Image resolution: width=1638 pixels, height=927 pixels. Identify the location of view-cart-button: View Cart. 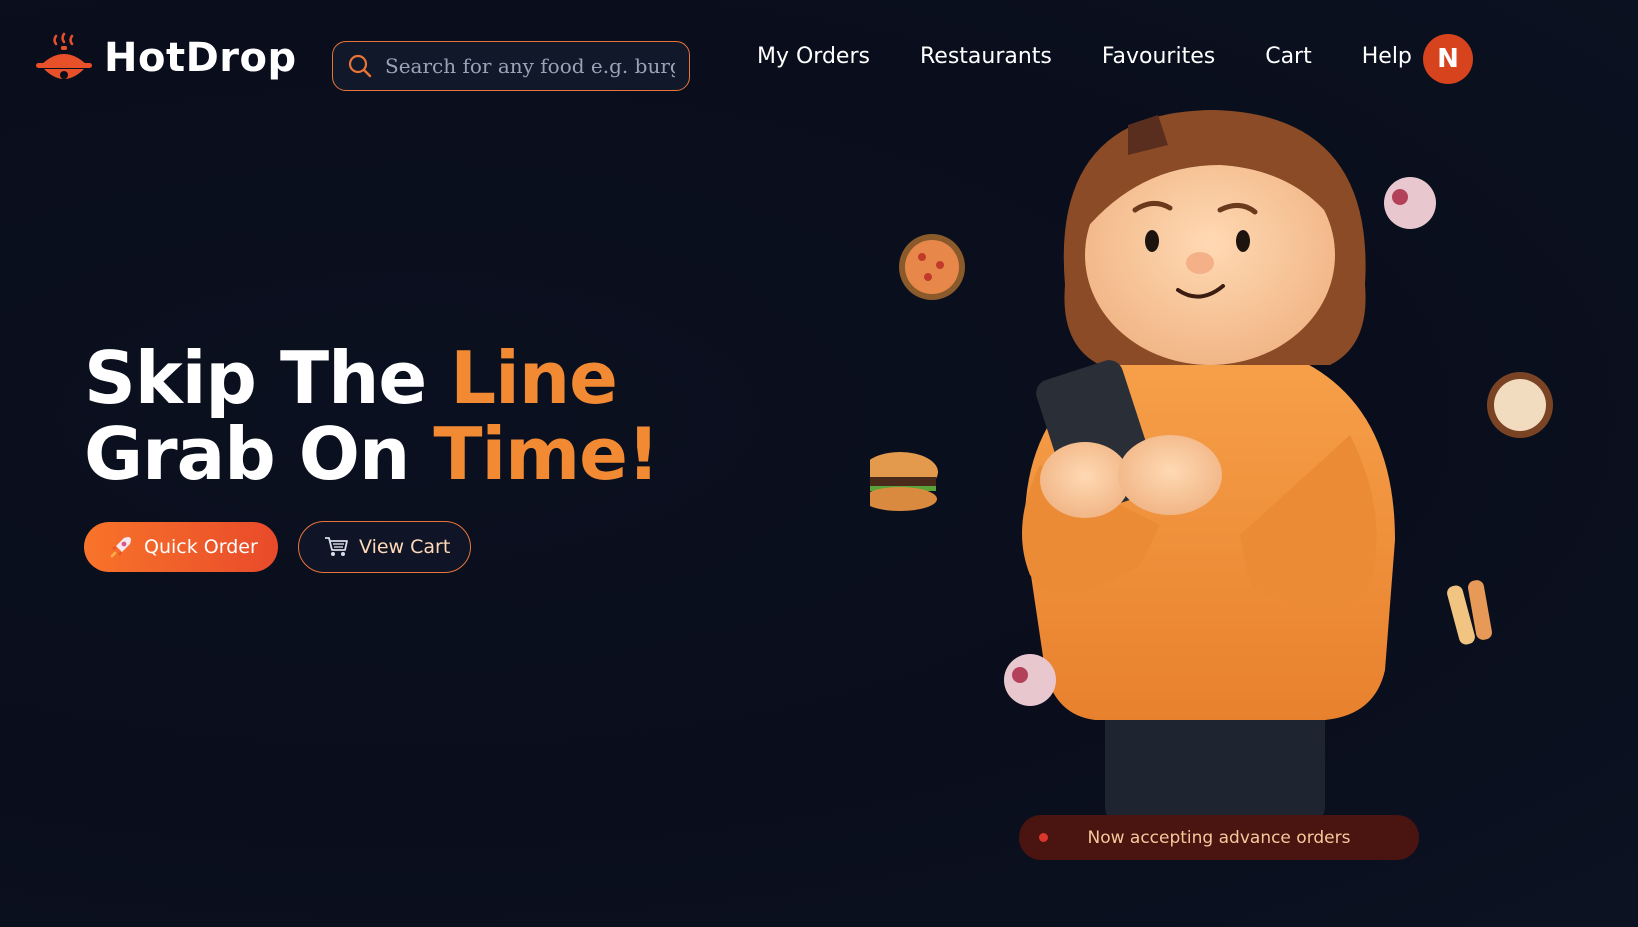
(384, 547).